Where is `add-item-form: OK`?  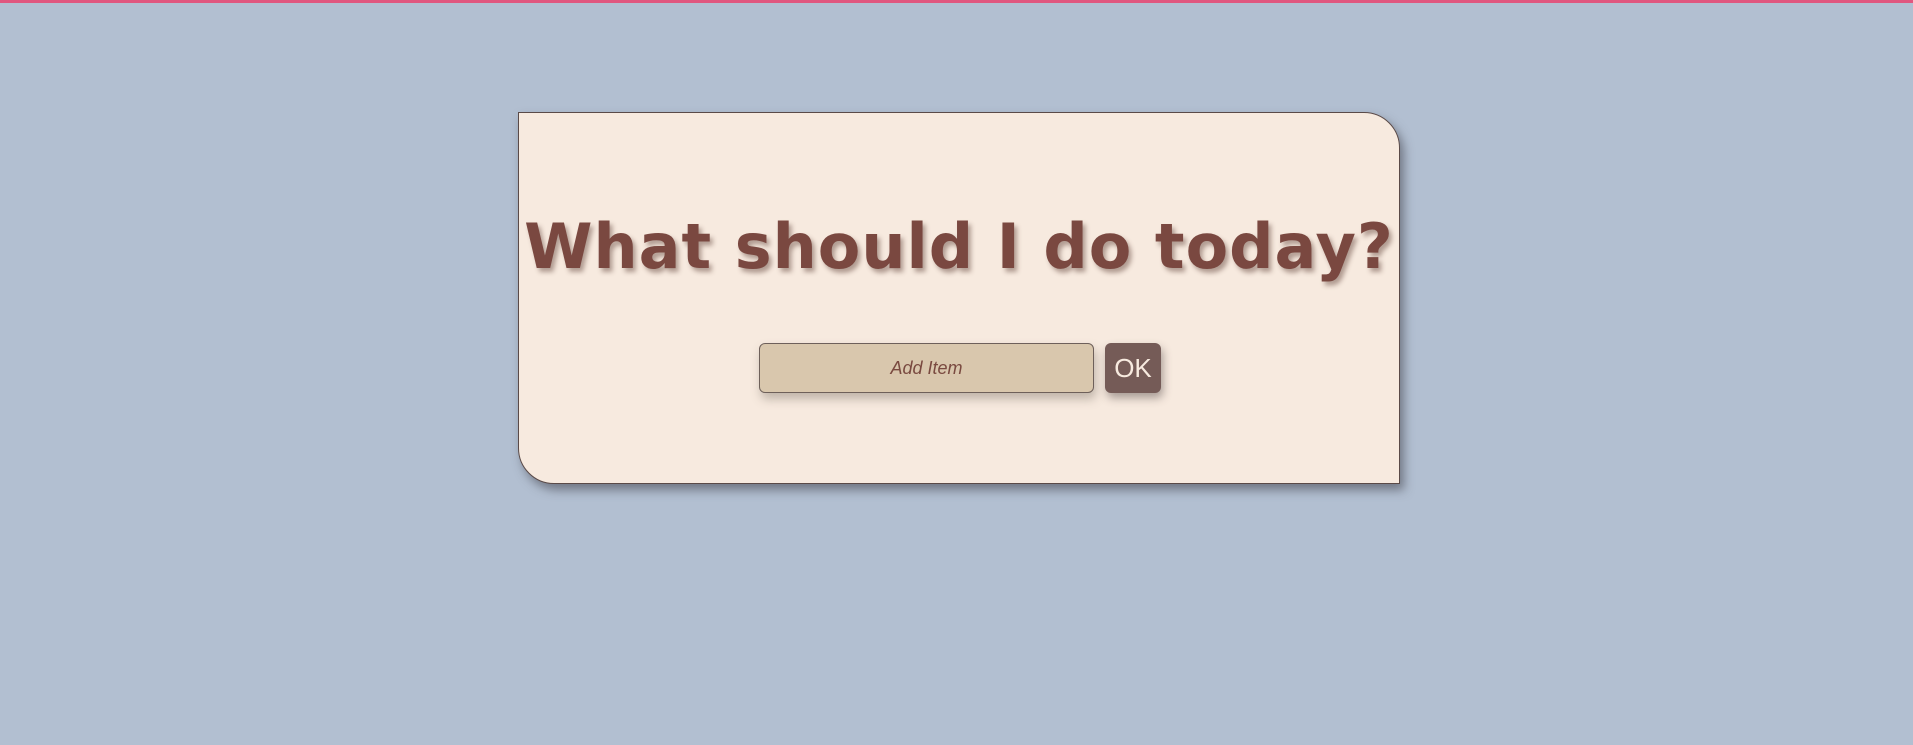 add-item-form: OK is located at coordinates (960, 368).